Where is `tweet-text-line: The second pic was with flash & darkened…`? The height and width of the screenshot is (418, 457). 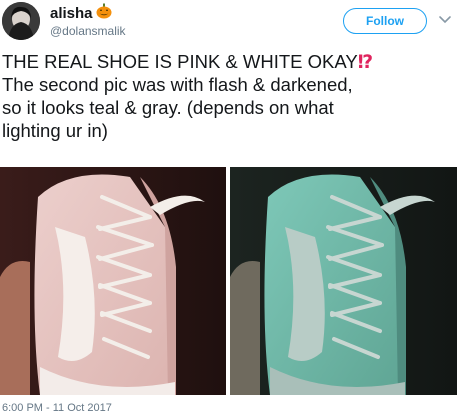 tweet-text-line: The second pic was with flash & darkened… is located at coordinates (177, 84).